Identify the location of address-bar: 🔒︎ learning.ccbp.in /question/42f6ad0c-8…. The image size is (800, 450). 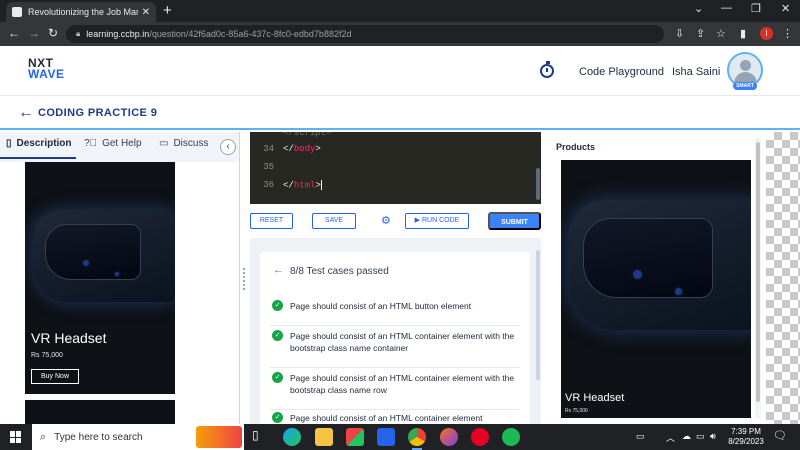
(365, 34).